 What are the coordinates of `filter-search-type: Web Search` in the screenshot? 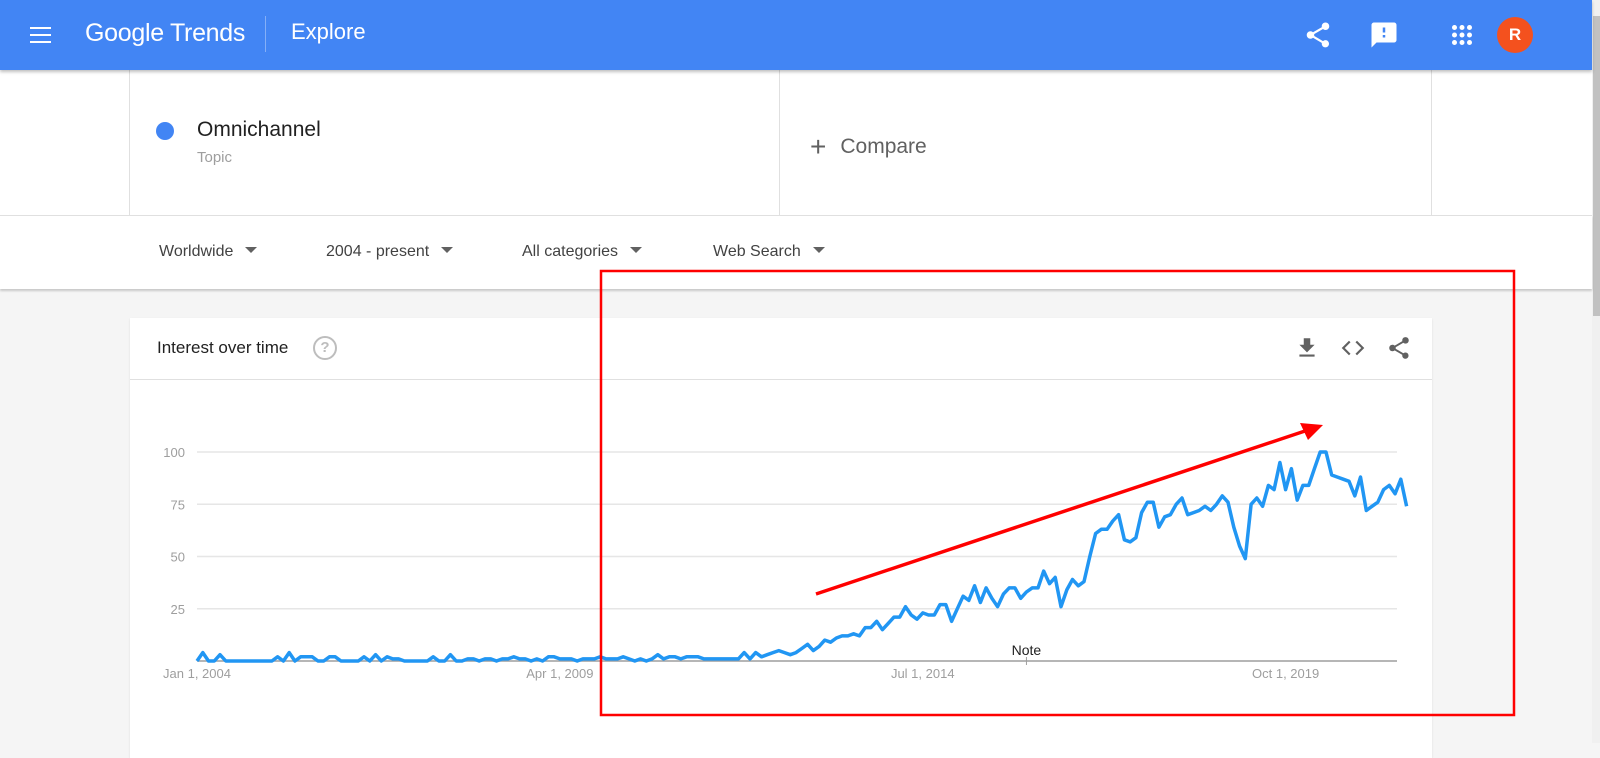 It's located at (769, 252).